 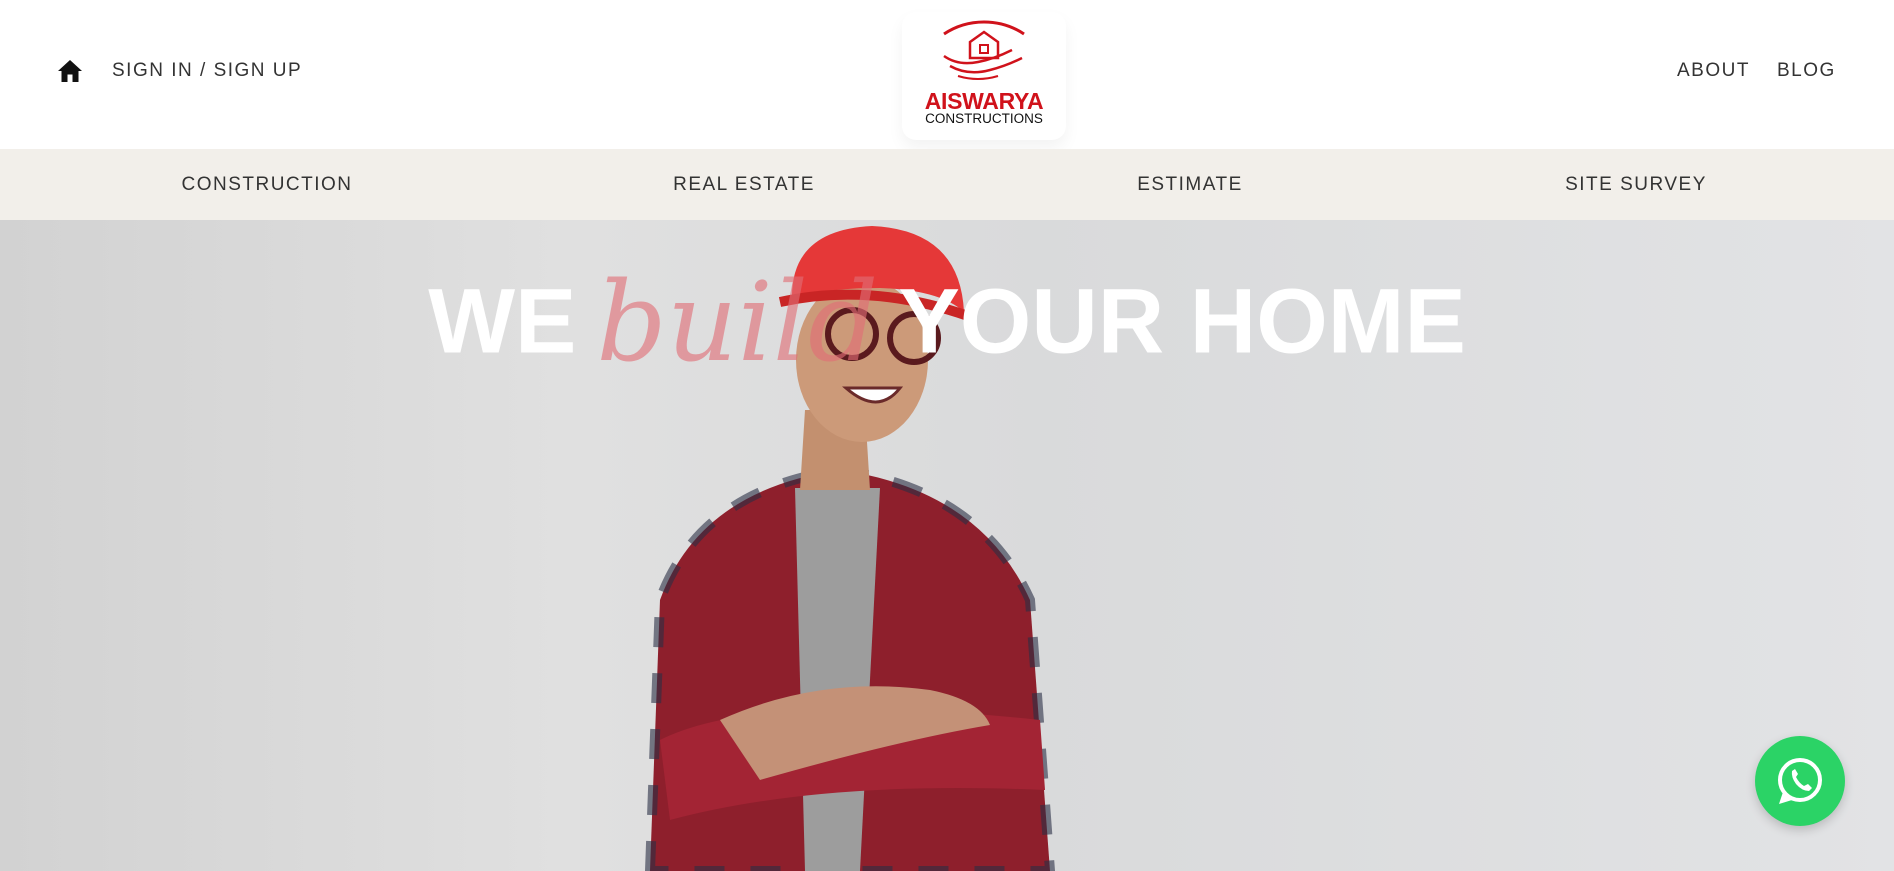 I want to click on nav-construction: CONSTRUCTION, so click(x=267, y=185).